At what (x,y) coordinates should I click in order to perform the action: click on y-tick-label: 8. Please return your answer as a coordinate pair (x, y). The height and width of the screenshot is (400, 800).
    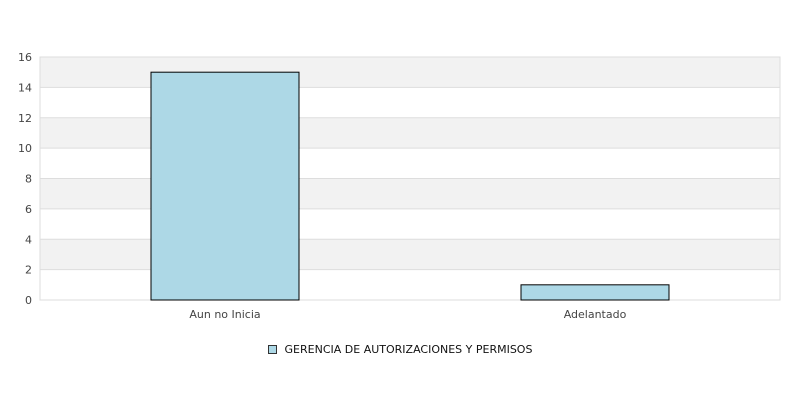
    Looking at the image, I should click on (28, 179).